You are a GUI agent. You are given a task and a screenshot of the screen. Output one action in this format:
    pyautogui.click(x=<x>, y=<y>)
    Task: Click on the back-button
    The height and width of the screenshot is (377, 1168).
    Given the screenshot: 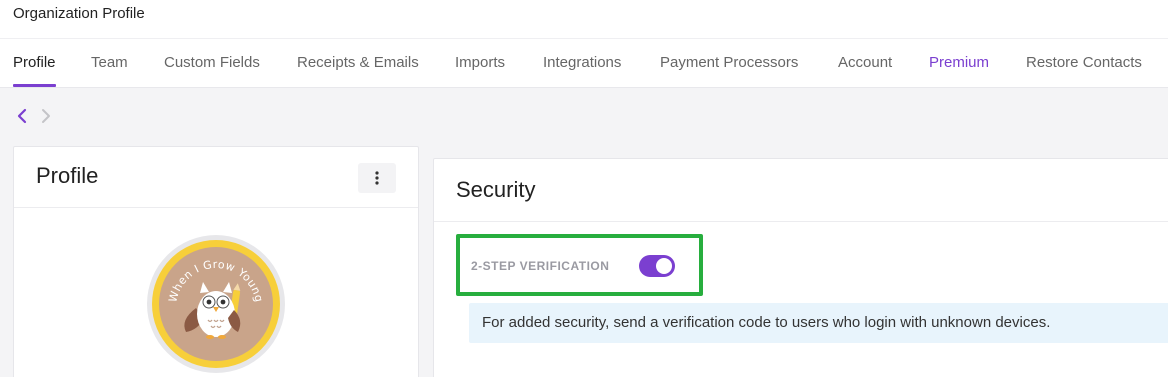 What is the action you would take?
    pyautogui.click(x=22, y=116)
    